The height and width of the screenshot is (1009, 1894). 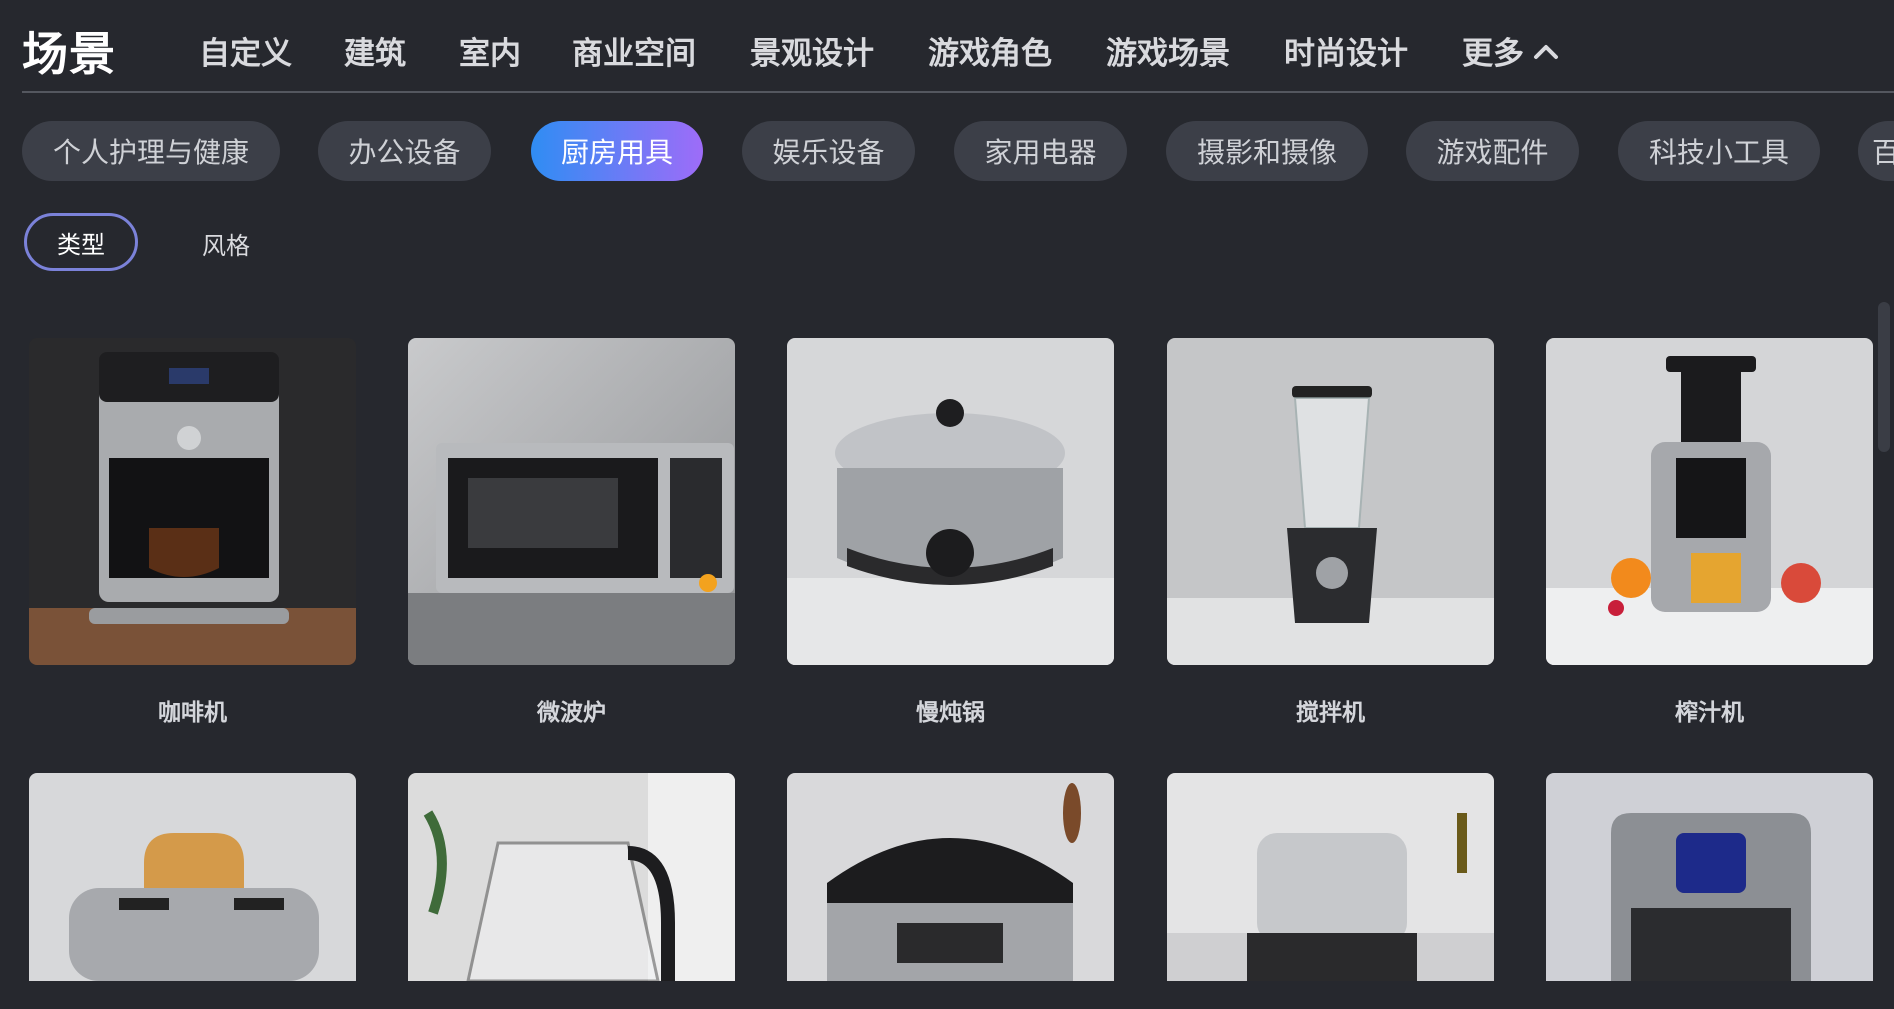 I want to click on product-label: 搅拌机, so click(x=1330, y=713).